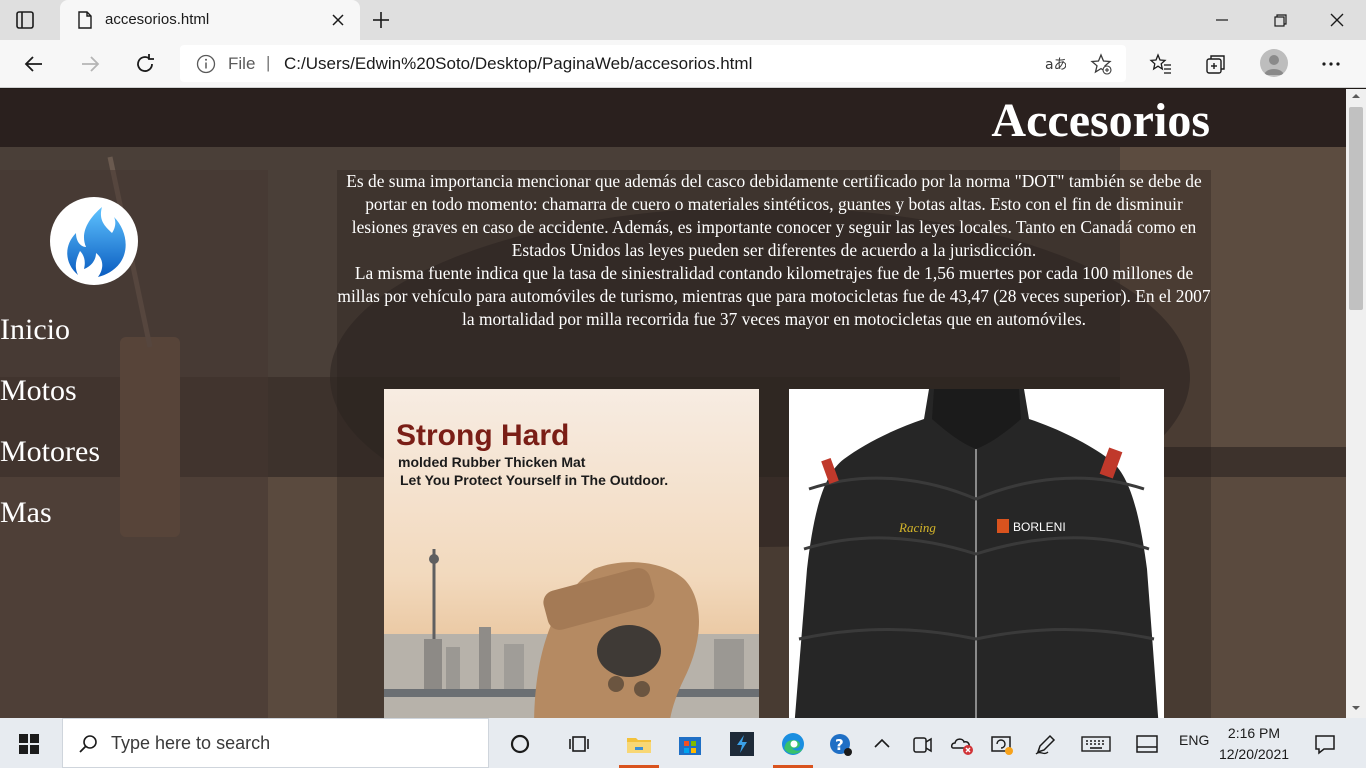  What do you see at coordinates (520, 744) in the screenshot?
I see `cortana-icon` at bounding box center [520, 744].